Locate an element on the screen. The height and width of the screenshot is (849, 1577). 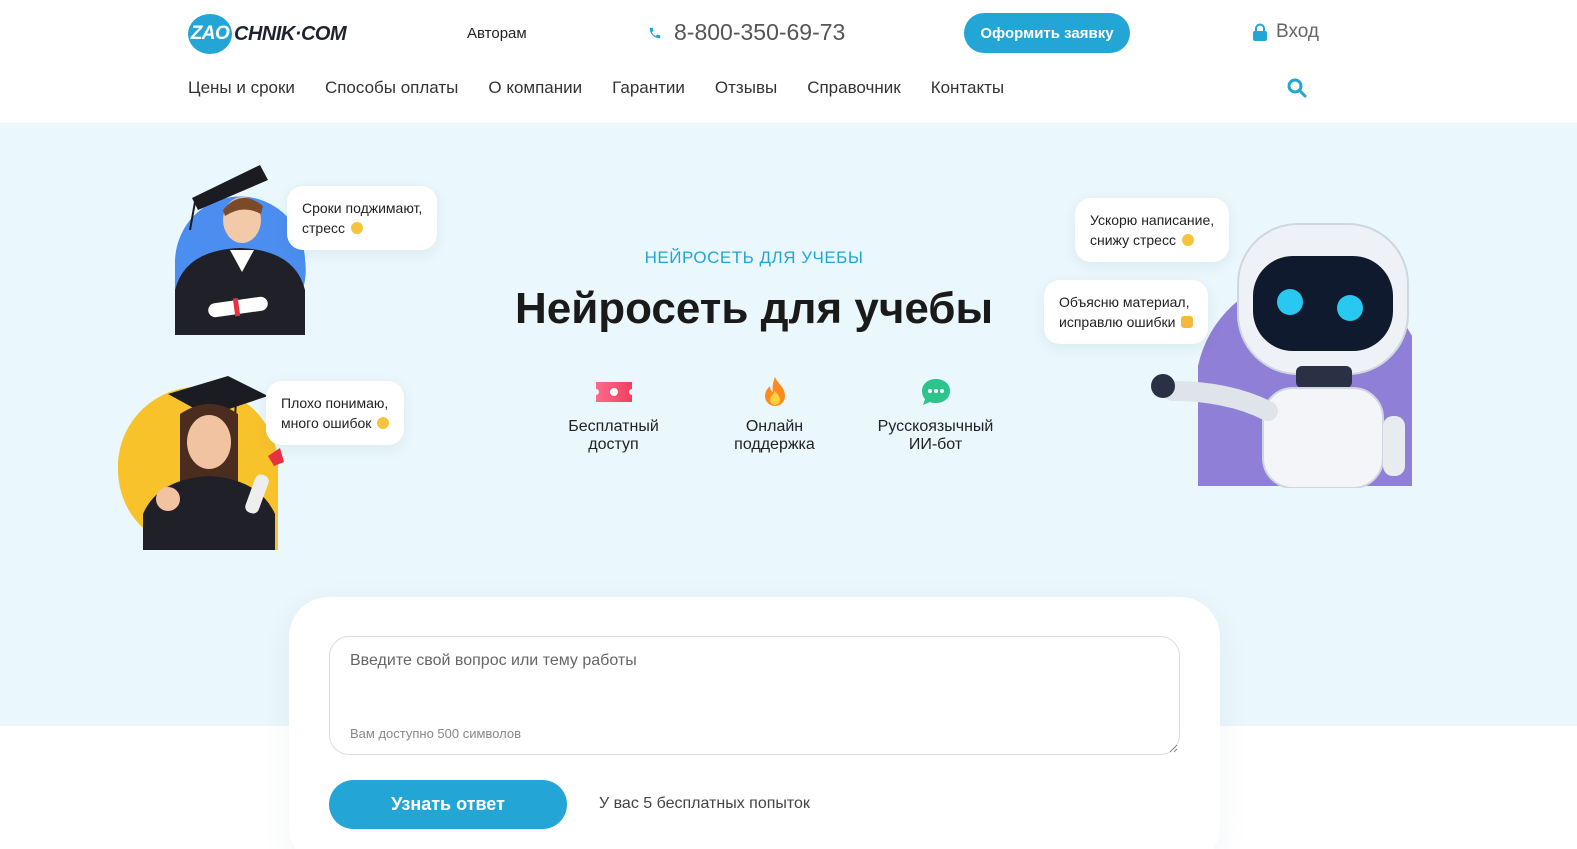
search-icon is located at coordinates (1297, 88).